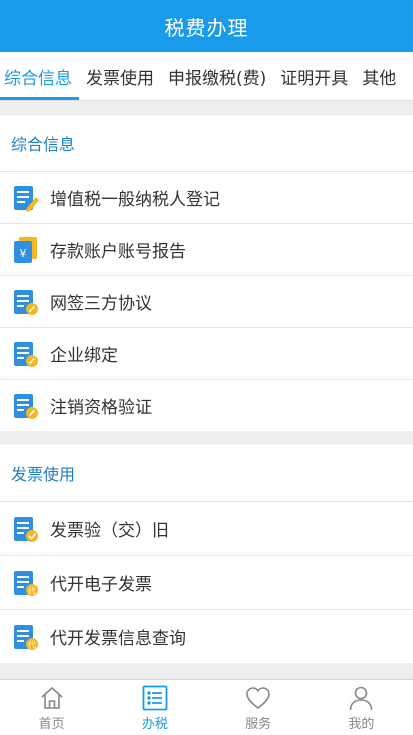  Describe the element at coordinates (379, 76) in the screenshot. I see `tab-other: 其他` at that location.